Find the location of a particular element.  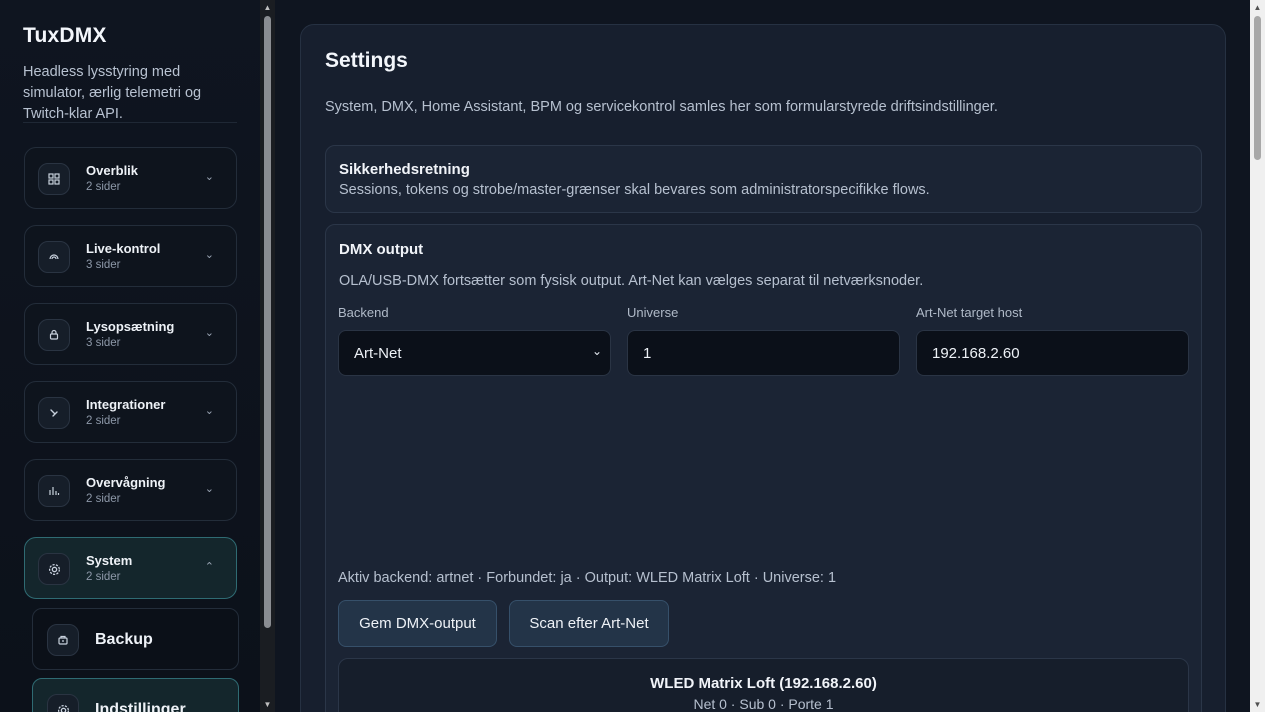

app-brand: TuxDMX is located at coordinates (65, 35).